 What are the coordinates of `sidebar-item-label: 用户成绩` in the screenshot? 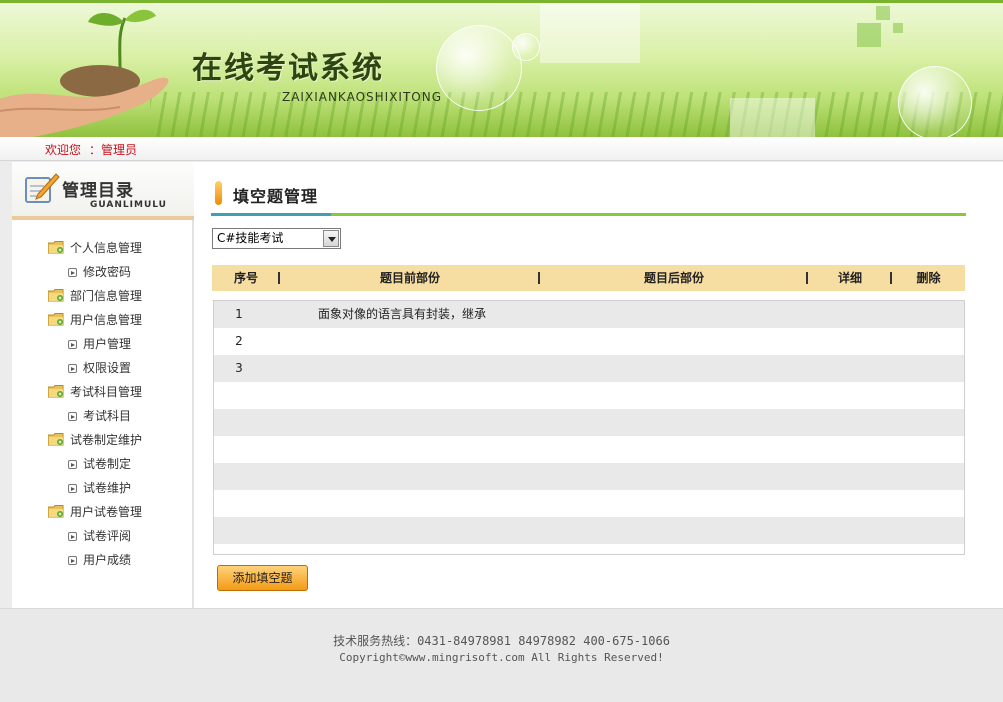 It's located at (107, 560).